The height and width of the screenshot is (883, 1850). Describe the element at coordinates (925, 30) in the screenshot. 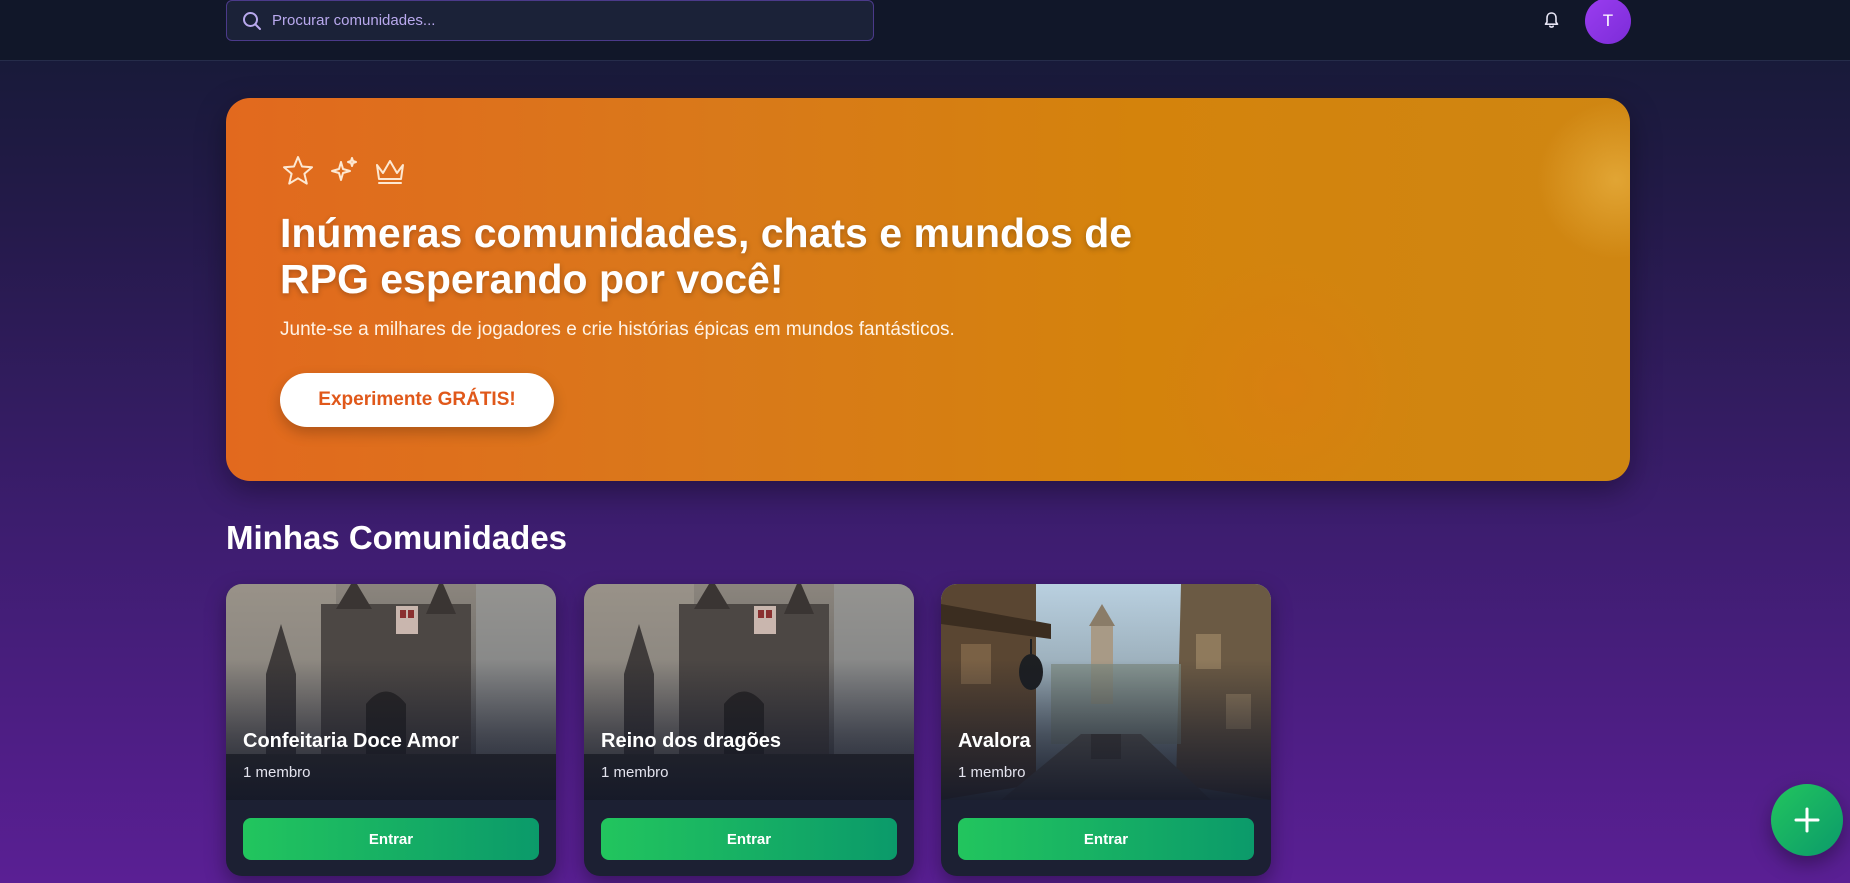

I see `top-bar: T` at that location.